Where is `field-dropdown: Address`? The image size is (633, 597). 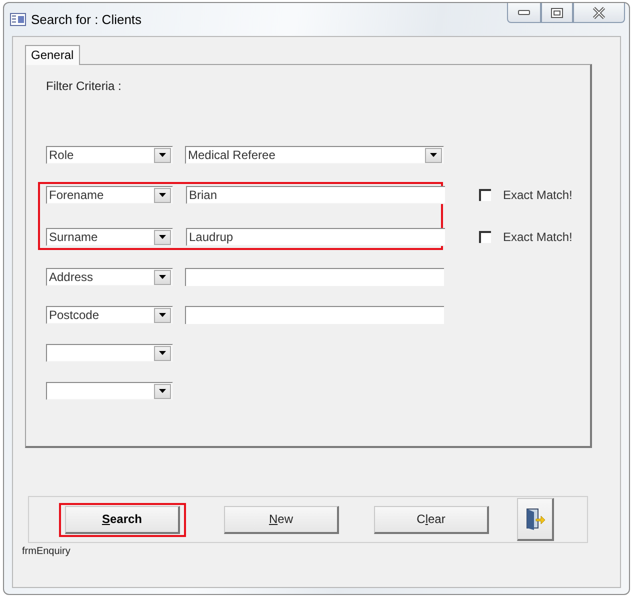 field-dropdown: Address is located at coordinates (109, 277).